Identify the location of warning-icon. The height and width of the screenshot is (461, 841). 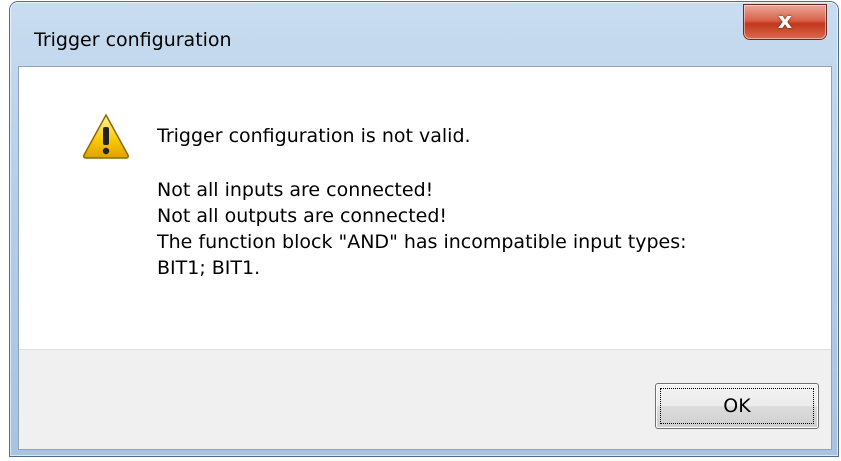
(106, 136).